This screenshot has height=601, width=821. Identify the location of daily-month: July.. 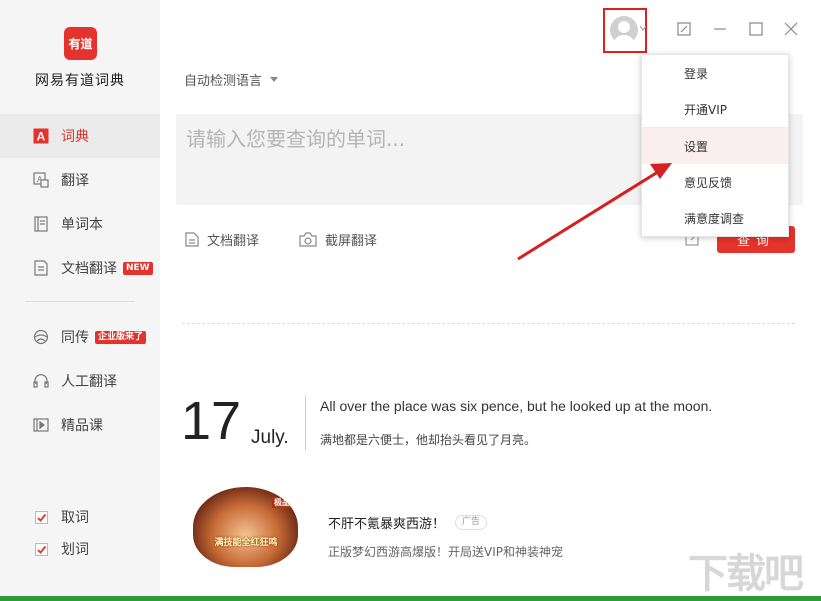
(270, 437).